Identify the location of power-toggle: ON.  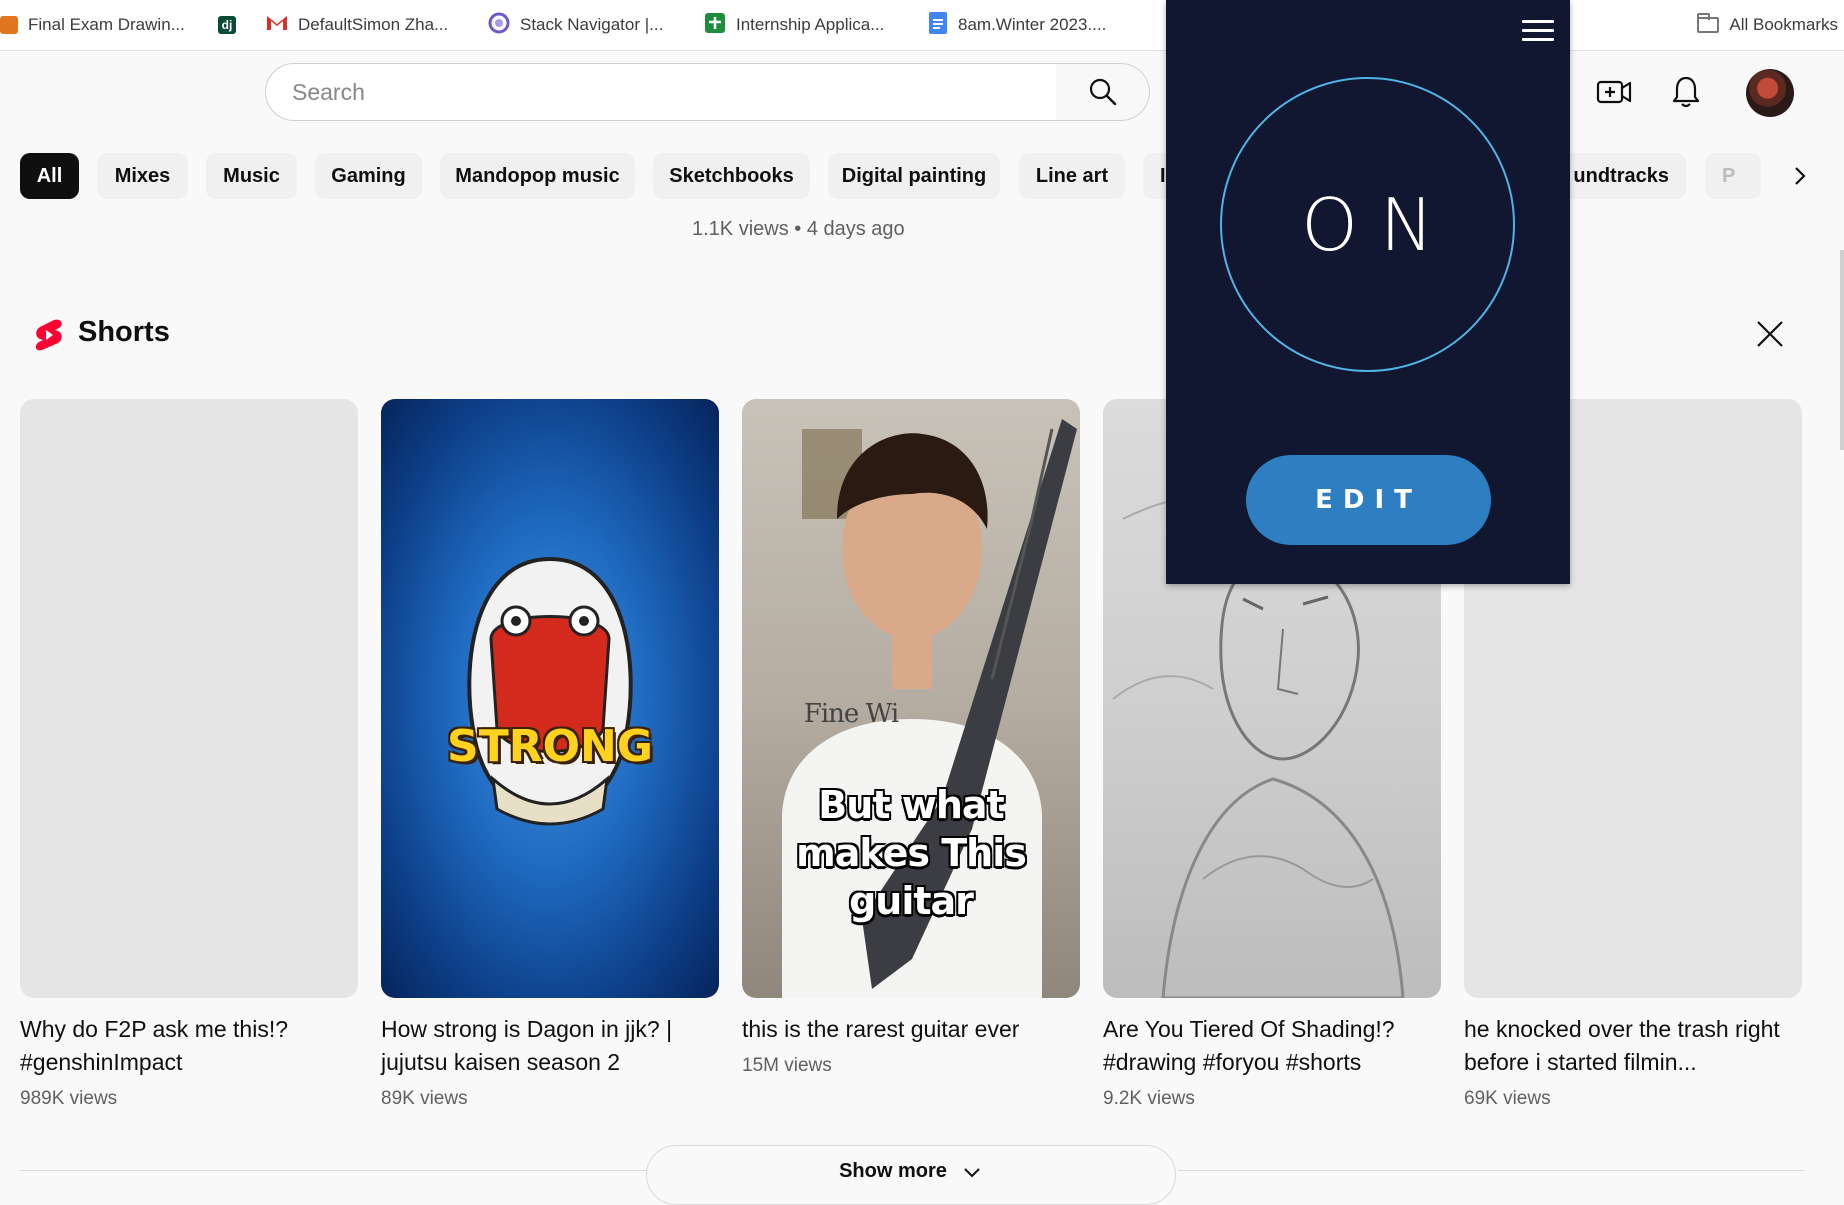
(1367, 224).